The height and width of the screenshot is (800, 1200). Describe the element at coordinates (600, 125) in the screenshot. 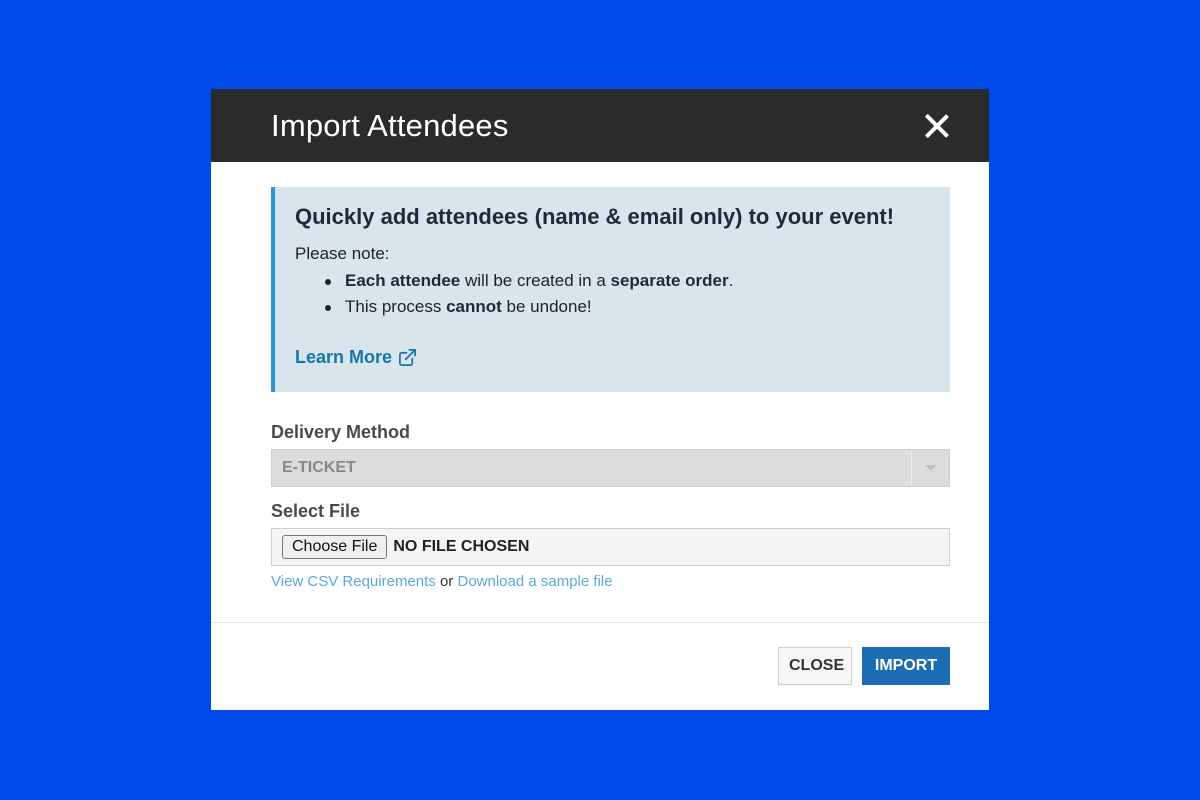

I see `dialog-header: Import Attendees` at that location.